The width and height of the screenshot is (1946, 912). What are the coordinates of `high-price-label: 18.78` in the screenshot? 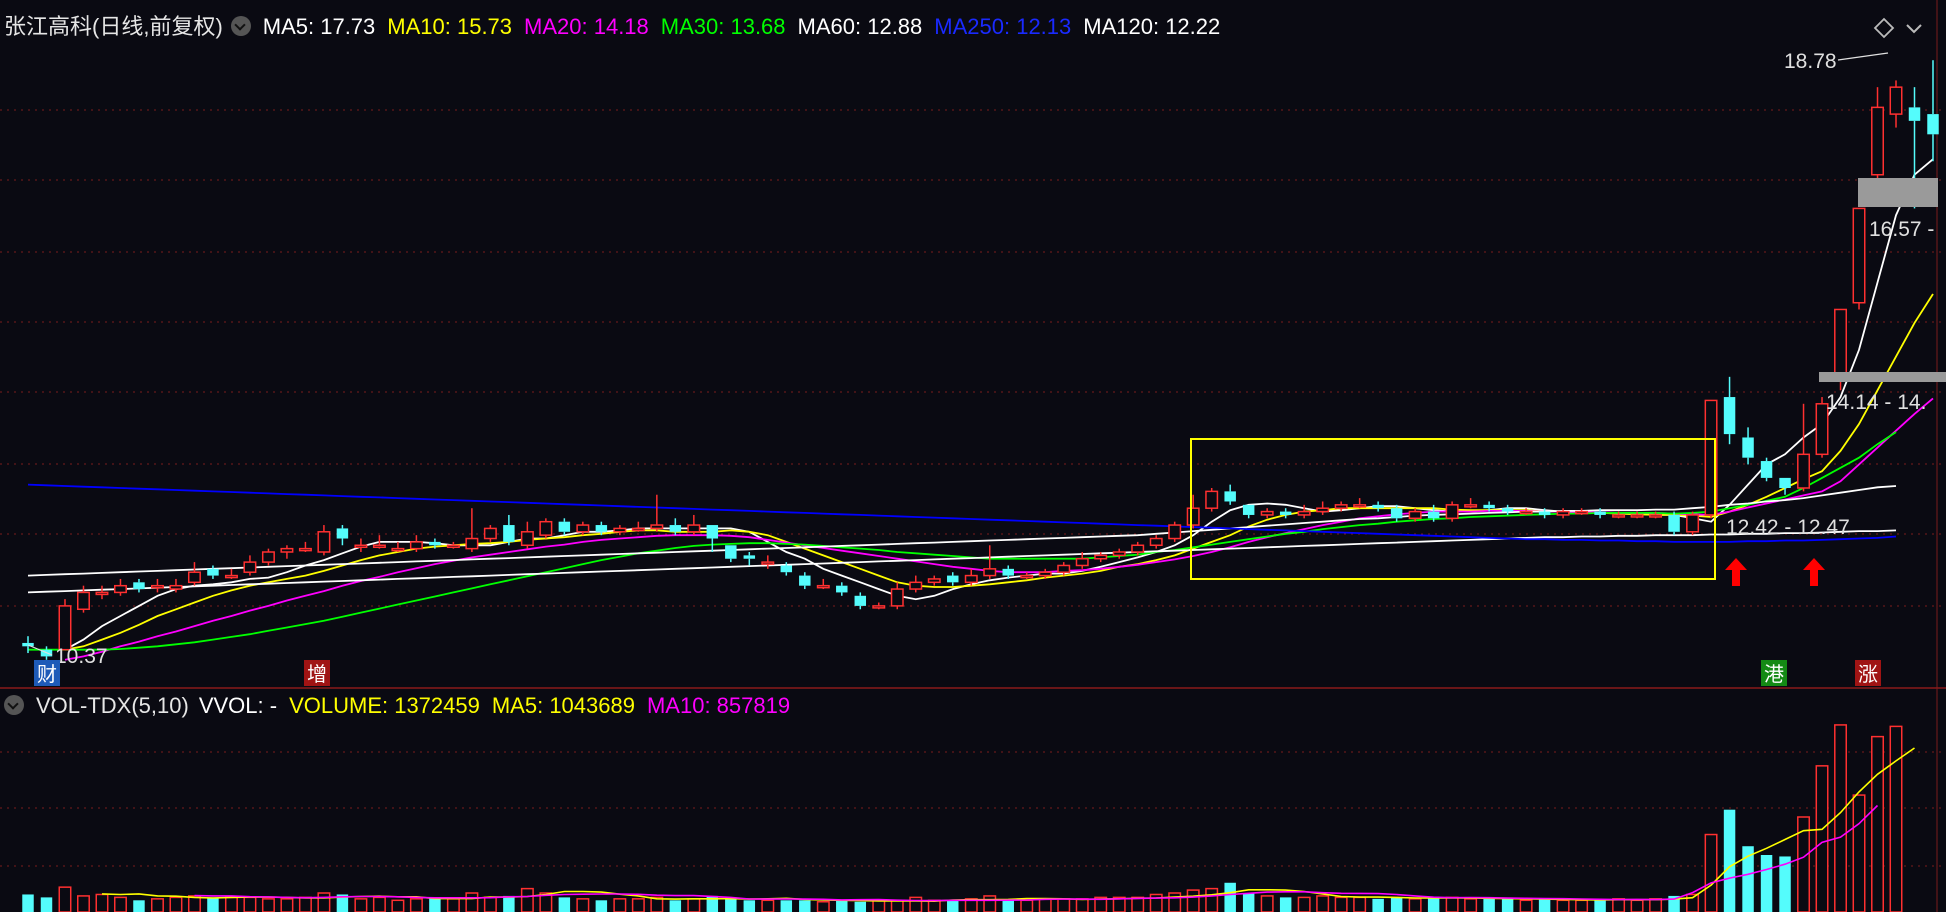 It's located at (1810, 61).